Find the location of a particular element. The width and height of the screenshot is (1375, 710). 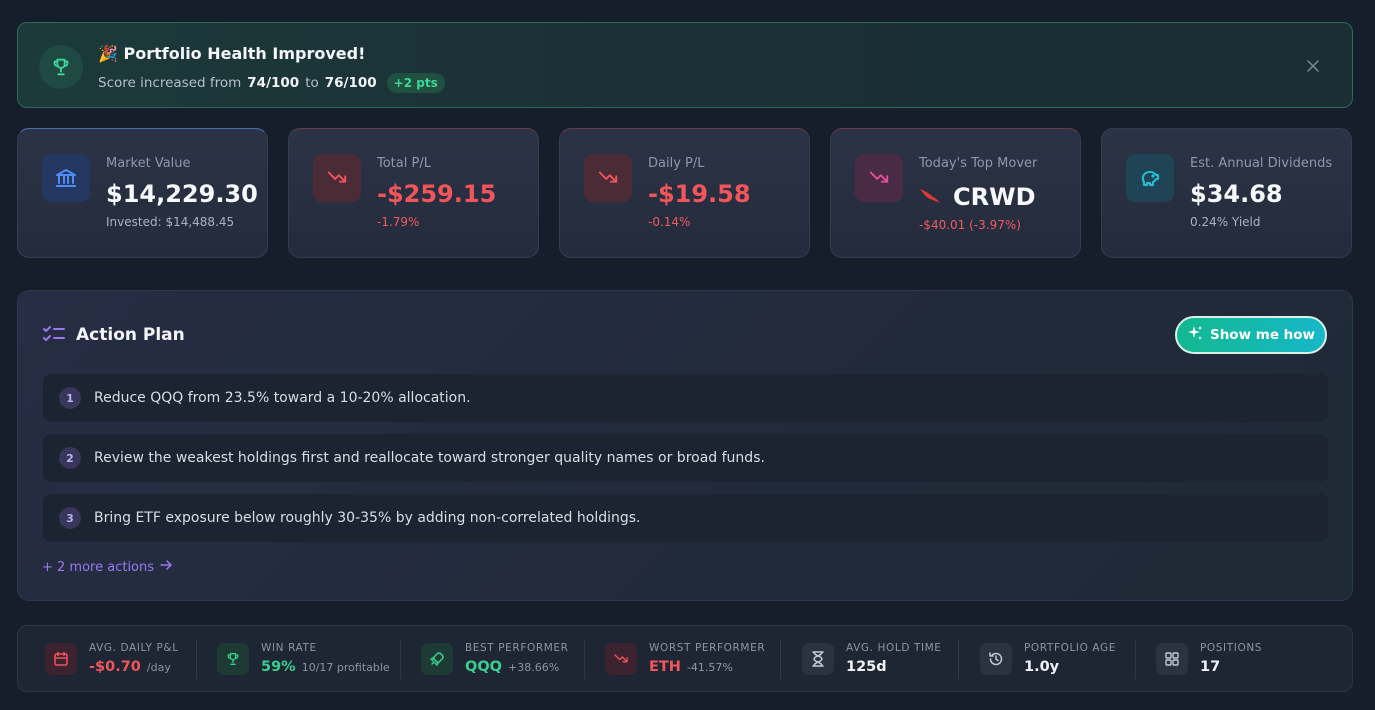

grid-icon is located at coordinates (1172, 659).